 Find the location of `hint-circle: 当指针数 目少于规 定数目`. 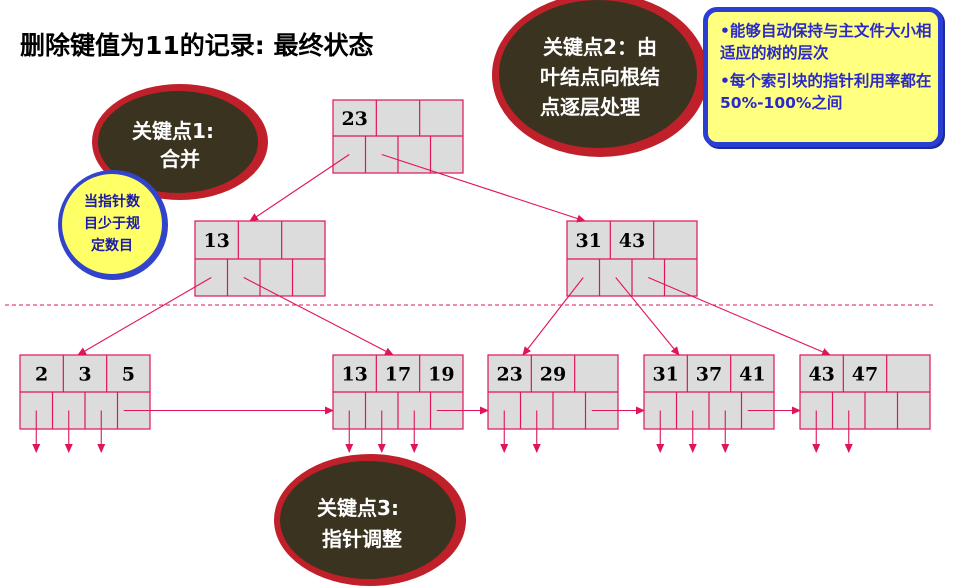

hint-circle: 当指针数 目少于规 定数目 is located at coordinates (113, 225).